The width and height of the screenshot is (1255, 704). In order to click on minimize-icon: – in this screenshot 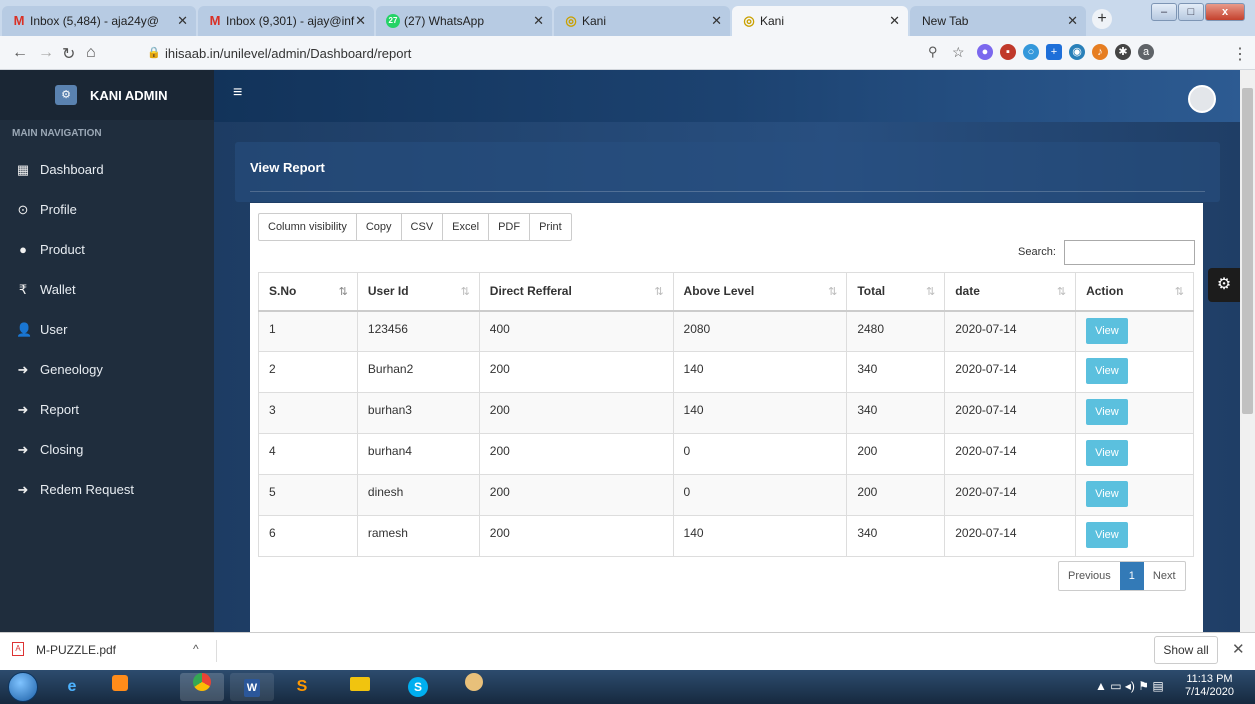, I will do `click(1164, 12)`.